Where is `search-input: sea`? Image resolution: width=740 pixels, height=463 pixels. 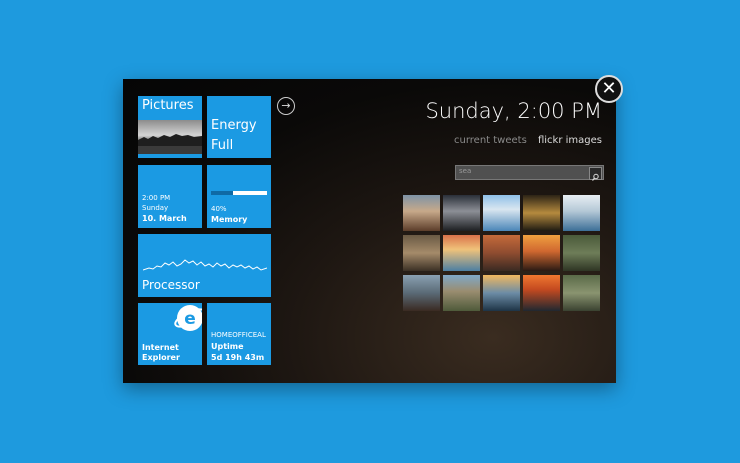 search-input: sea is located at coordinates (529, 173).